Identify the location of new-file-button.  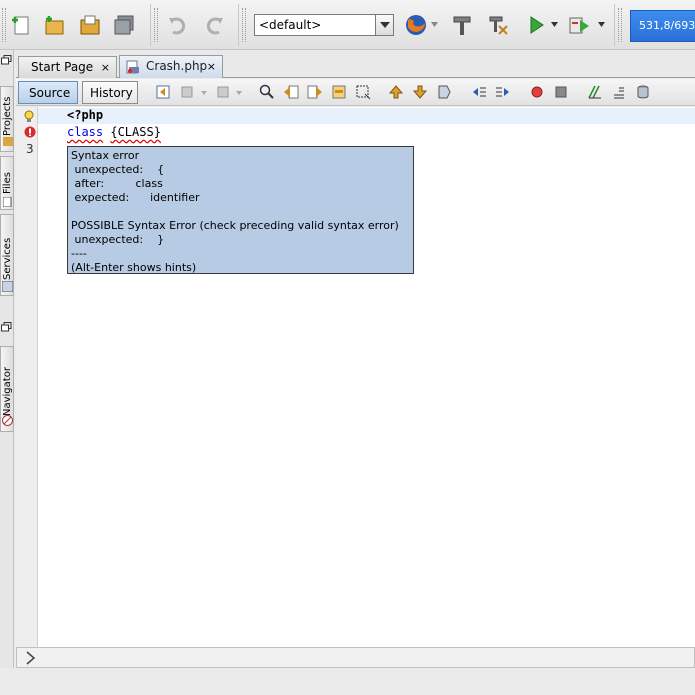
(20, 25).